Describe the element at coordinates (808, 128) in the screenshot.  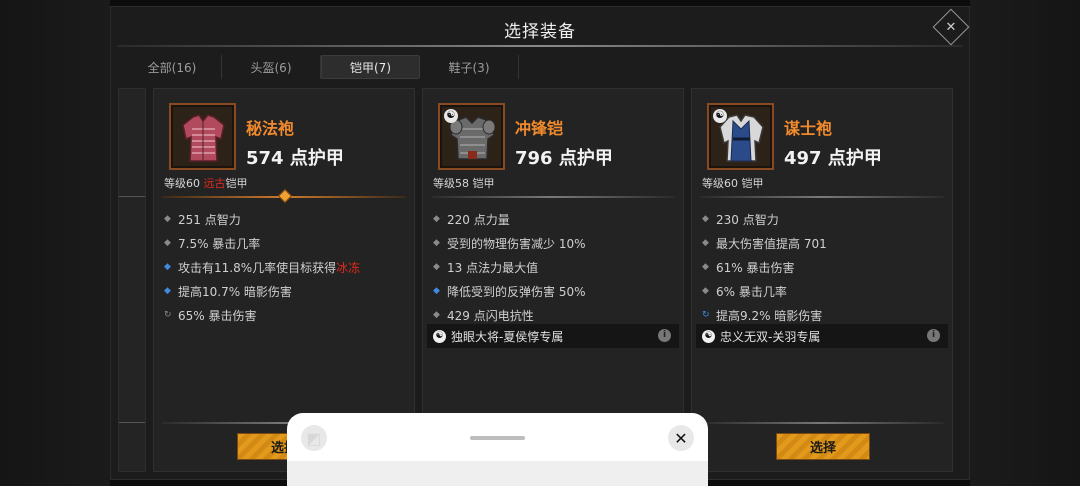
I see `item-name: 谋士袍` at that location.